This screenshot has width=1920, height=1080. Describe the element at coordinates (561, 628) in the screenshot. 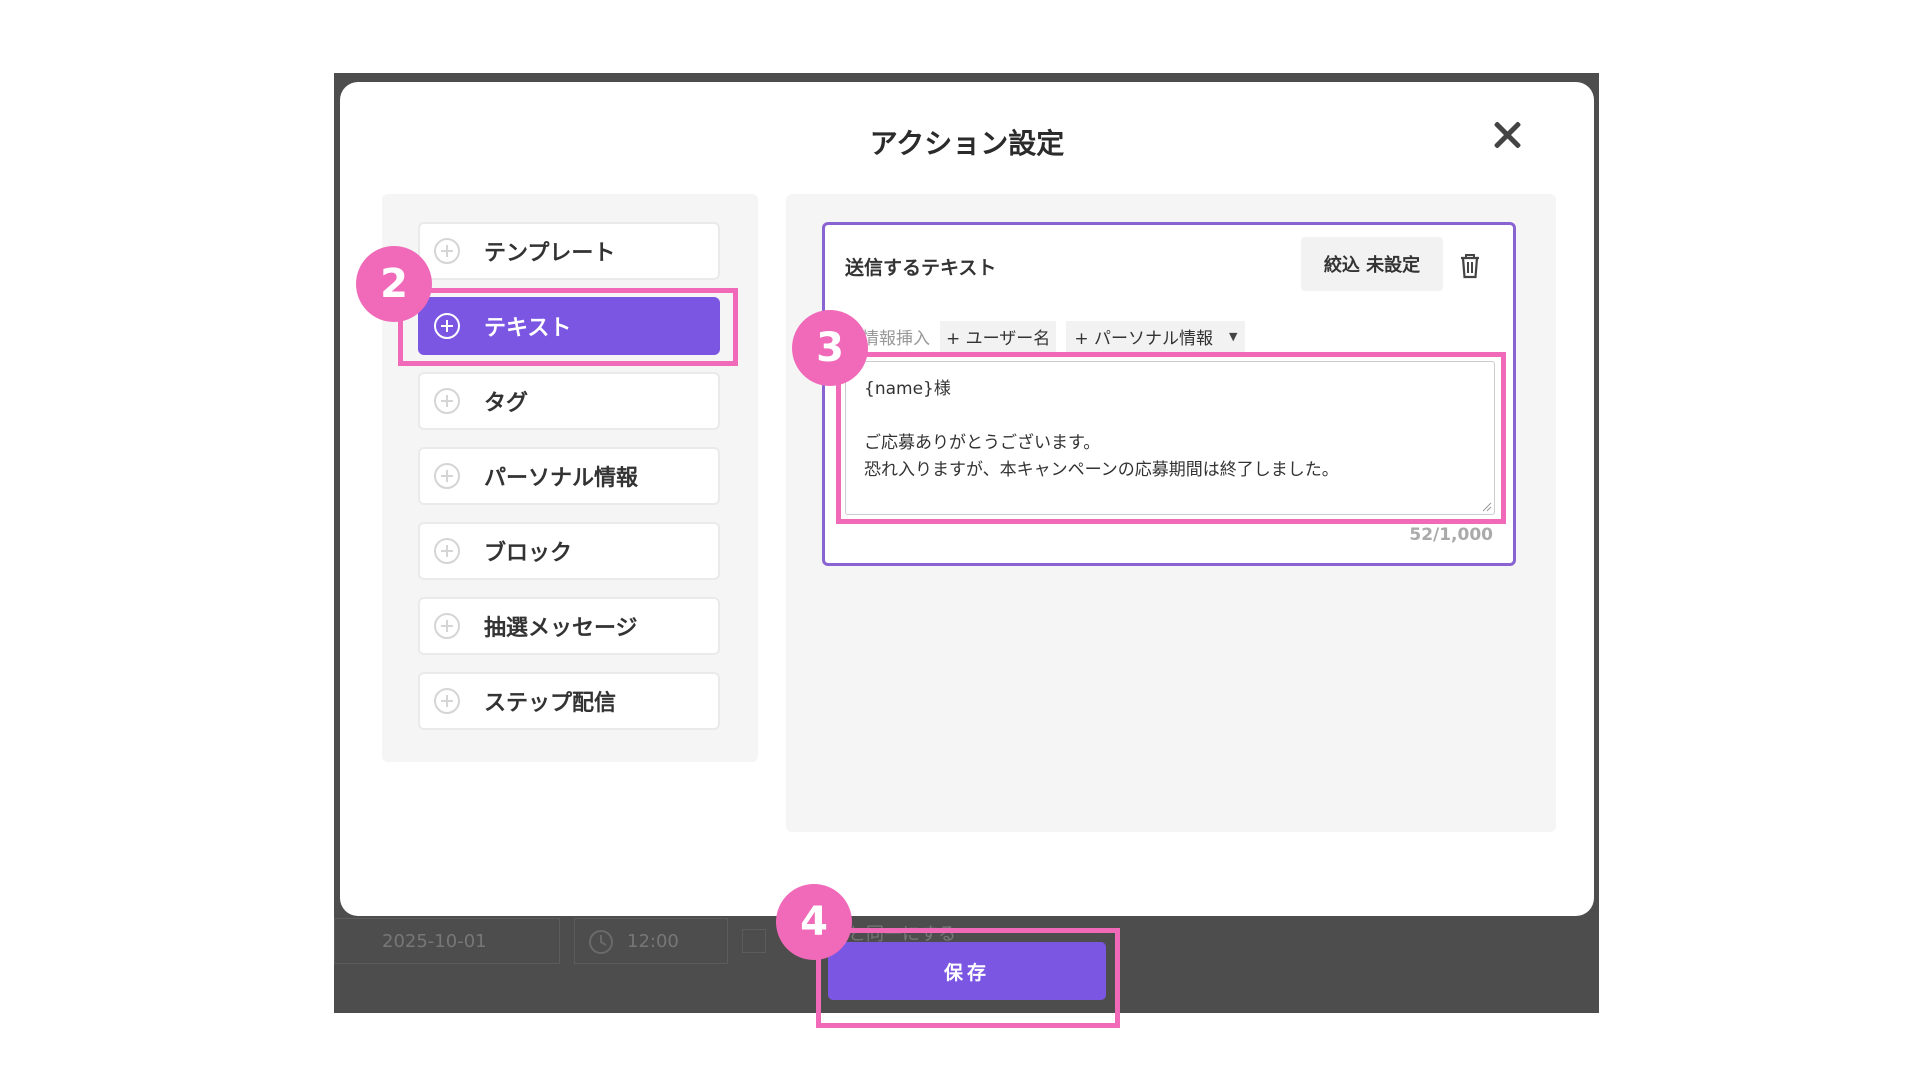

I see `menu-item-label: 抽選メッセージ` at that location.